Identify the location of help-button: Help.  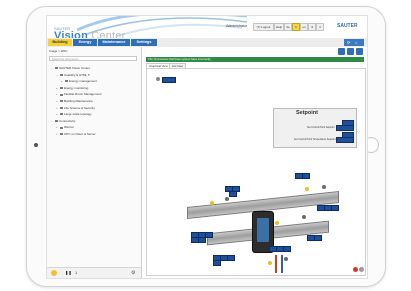
(279, 27).